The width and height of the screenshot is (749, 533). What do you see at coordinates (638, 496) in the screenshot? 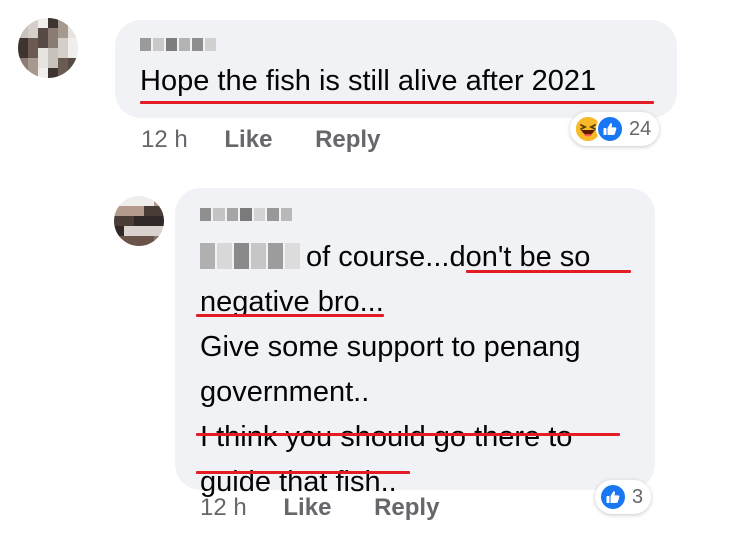
I see `reaction-count: 3` at bounding box center [638, 496].